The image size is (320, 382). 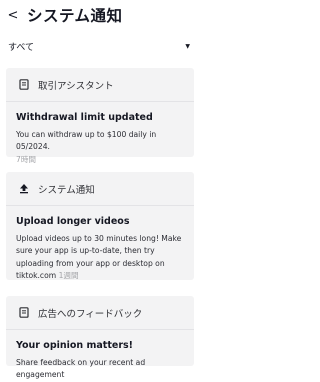 What do you see at coordinates (74, 345) in the screenshot?
I see `card-title: Your opinion matters!` at bounding box center [74, 345].